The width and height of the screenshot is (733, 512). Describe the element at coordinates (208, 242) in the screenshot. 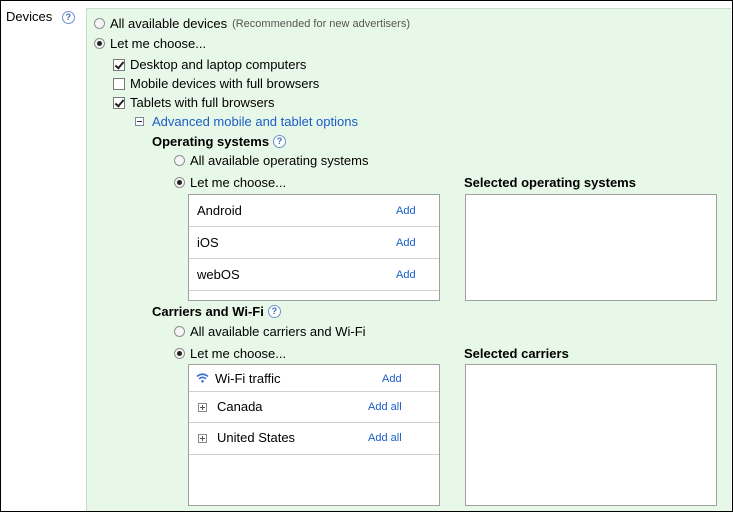

I see `os-item-name: iOS` at that location.